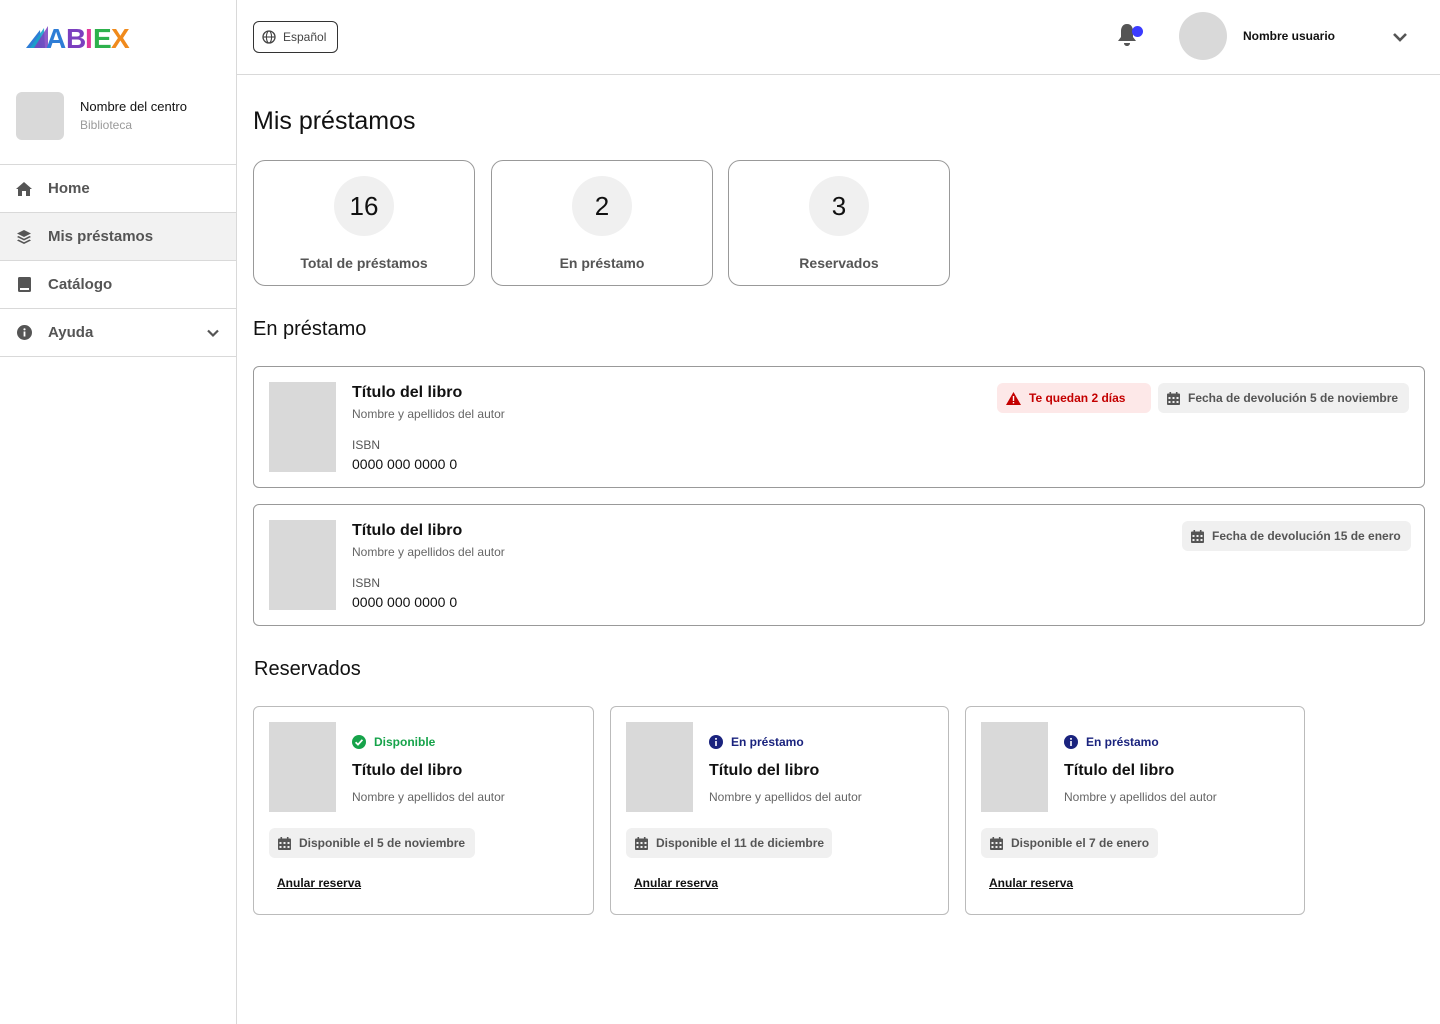 This screenshot has height=1024, width=1440. I want to click on sidebar-nav: Home Mis préstamos Catálogo Ayuda, so click(118, 260).